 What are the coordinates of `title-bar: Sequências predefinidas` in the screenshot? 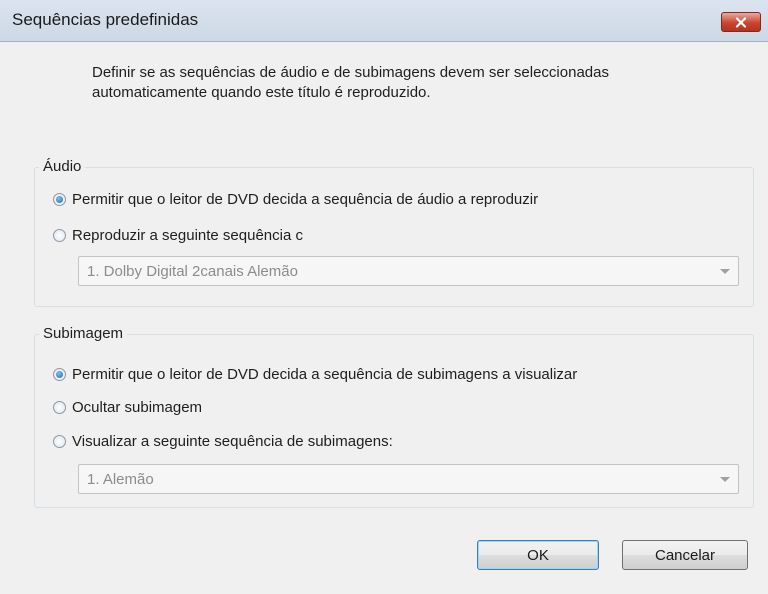 It's located at (384, 21).